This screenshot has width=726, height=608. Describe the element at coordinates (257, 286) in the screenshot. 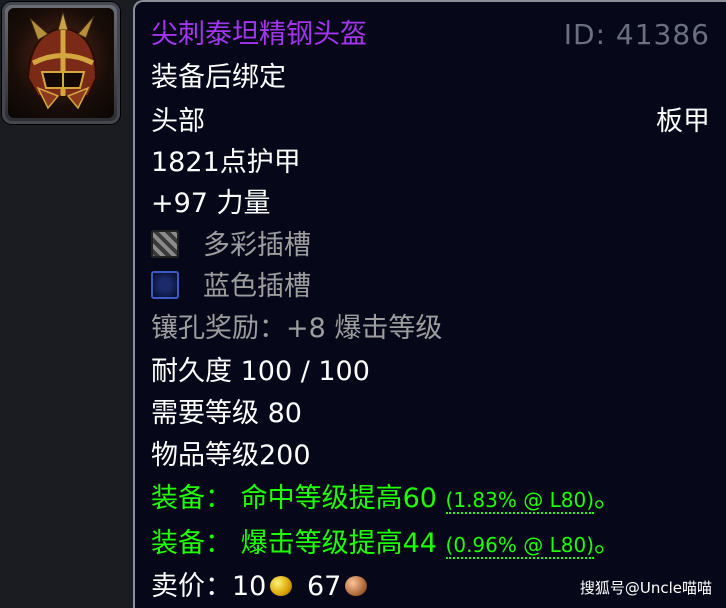

I see `socket-label: 蓝色插槽` at that location.